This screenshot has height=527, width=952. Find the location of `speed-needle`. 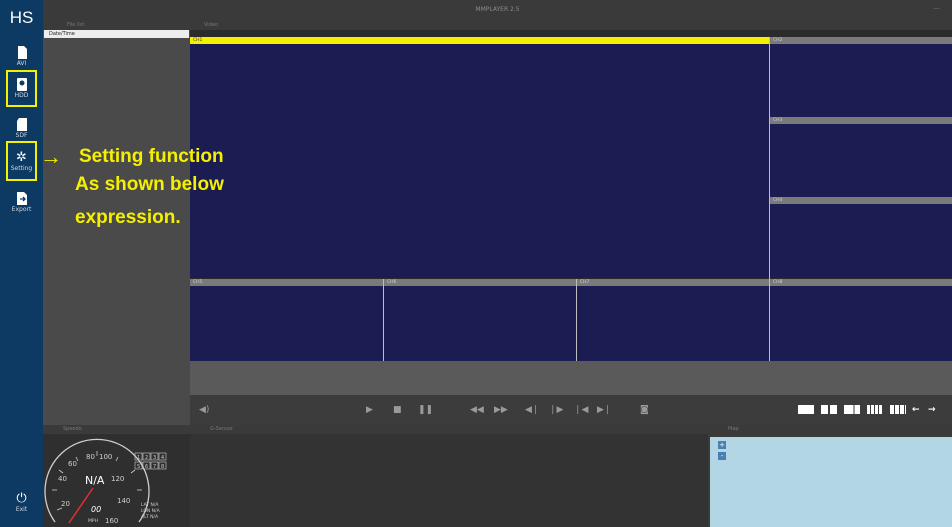

speed-needle is located at coordinates (81, 505).